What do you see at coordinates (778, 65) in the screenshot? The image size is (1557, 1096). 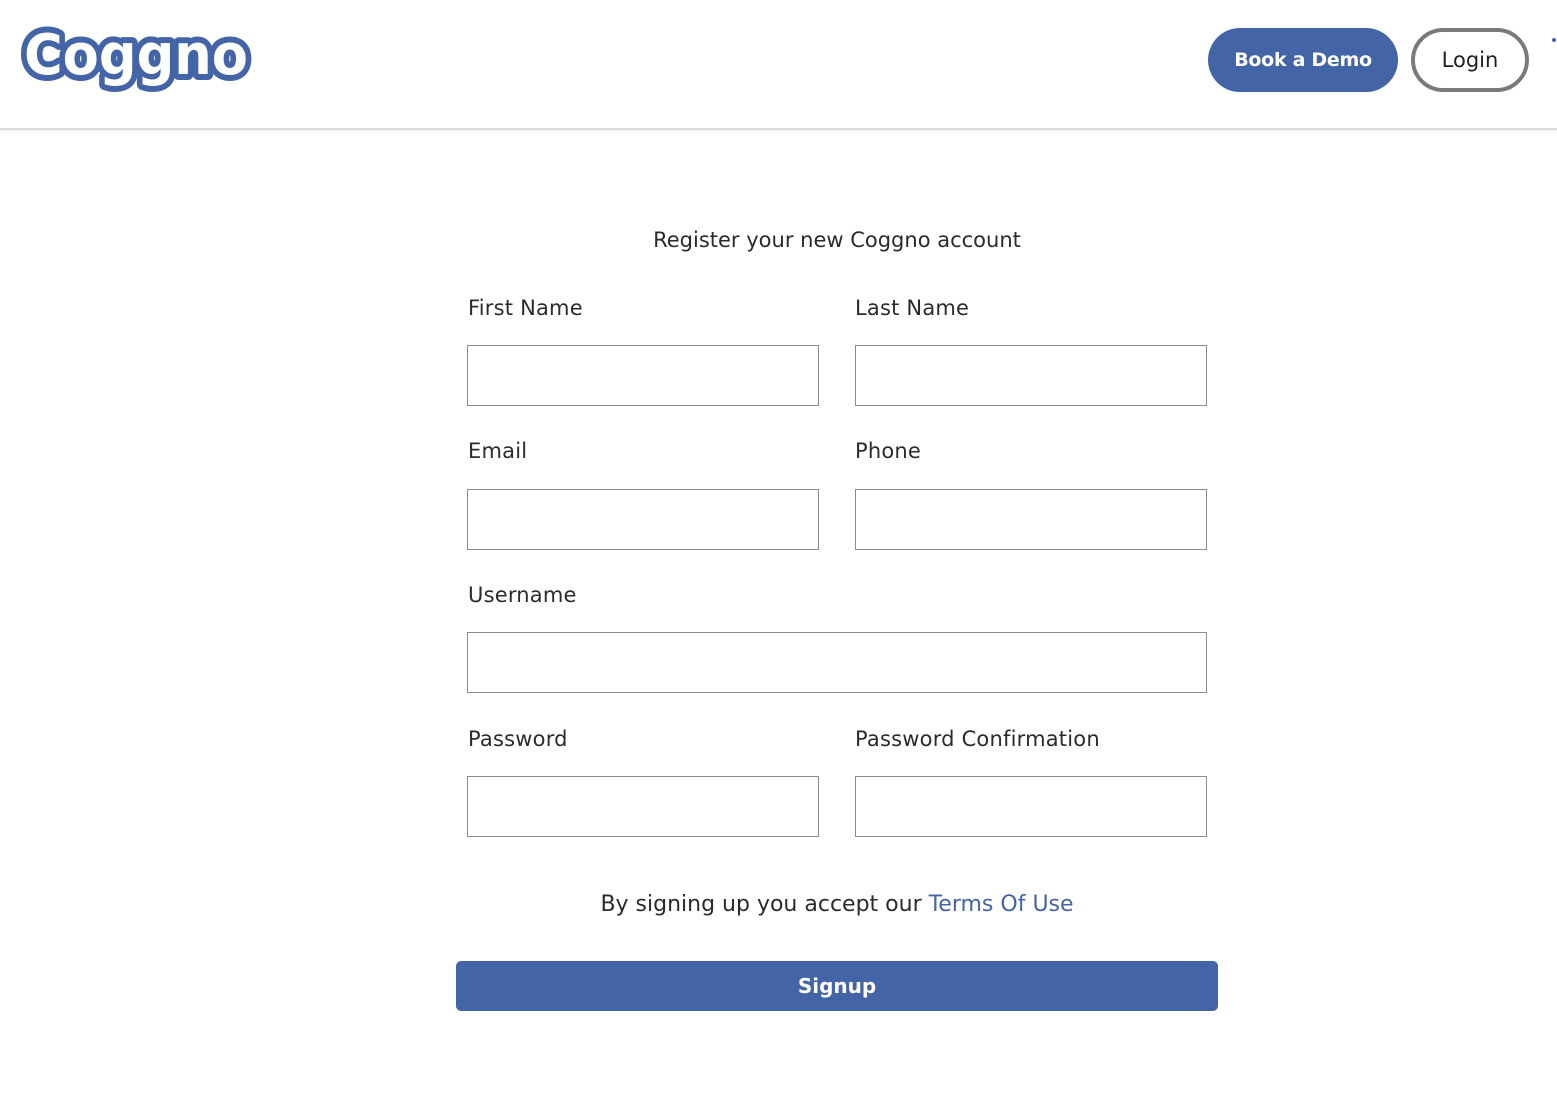 I see `site-header: Coggno Coggno Book a Demo Login` at bounding box center [778, 65].